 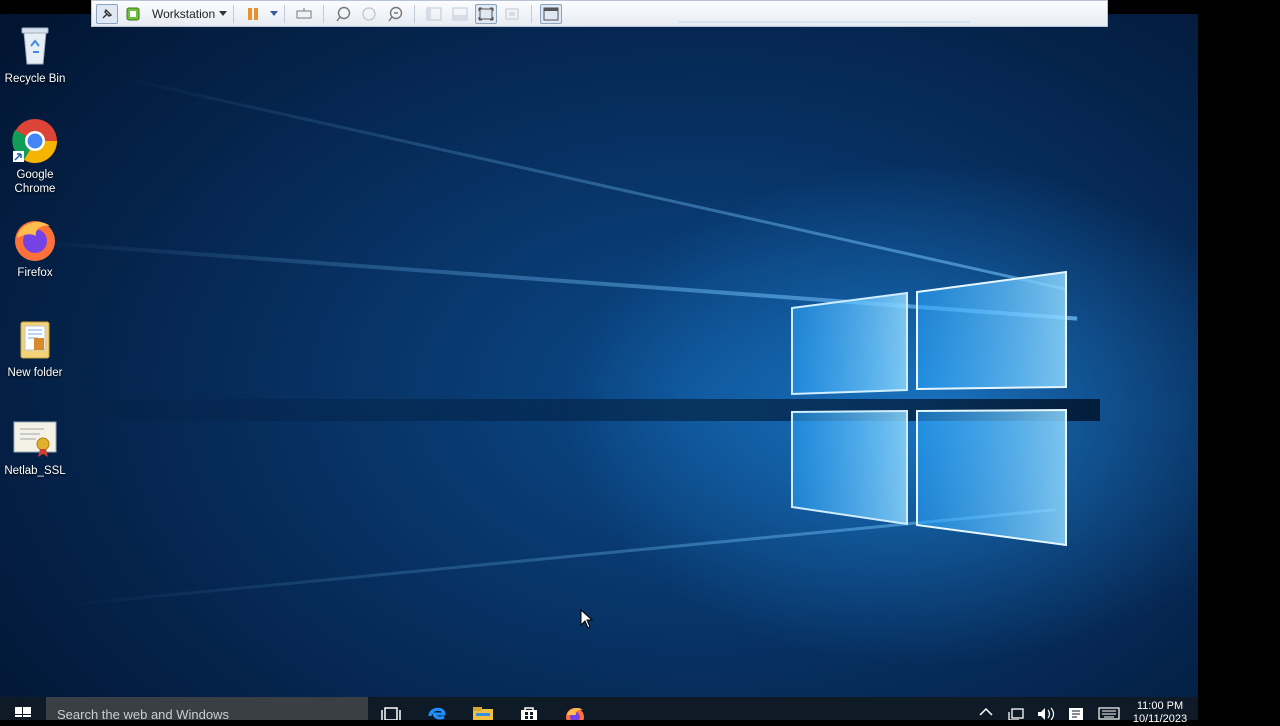 I want to click on pause-button, so click(x=253, y=14).